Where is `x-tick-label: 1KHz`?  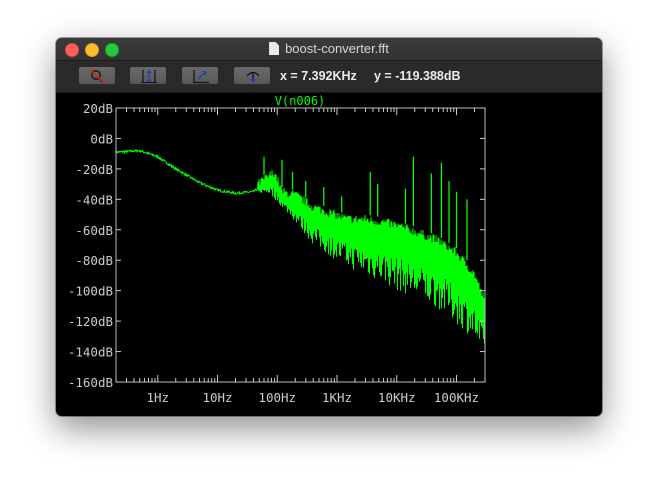 x-tick-label: 1KHz is located at coordinates (337, 397).